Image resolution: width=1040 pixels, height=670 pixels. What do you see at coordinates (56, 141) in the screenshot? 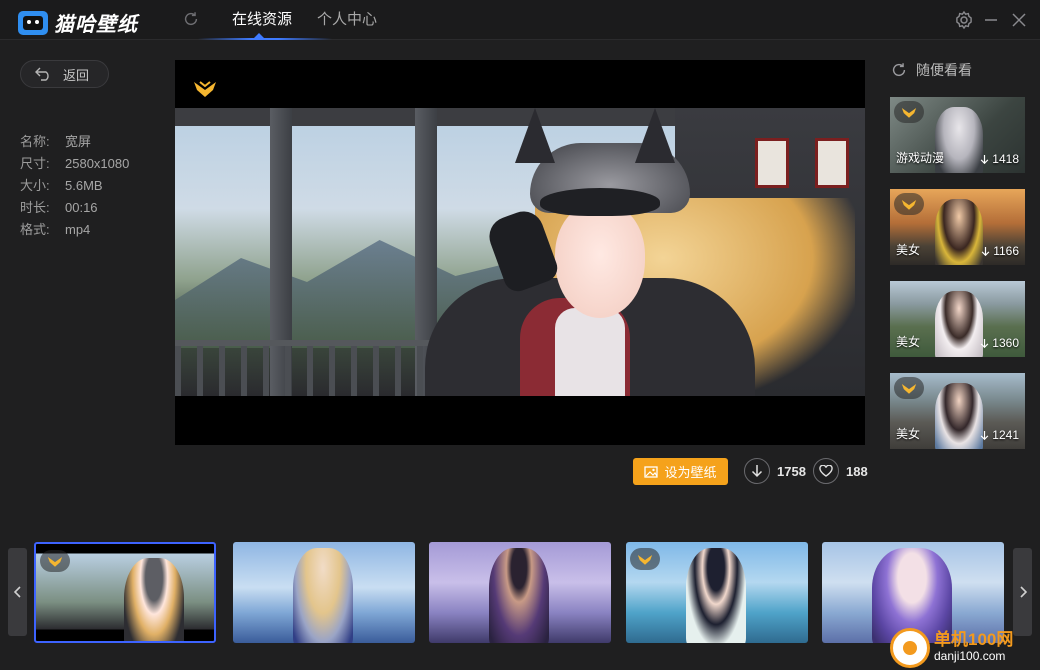
I see `info-name: 名称: 宽屏` at bounding box center [56, 141].